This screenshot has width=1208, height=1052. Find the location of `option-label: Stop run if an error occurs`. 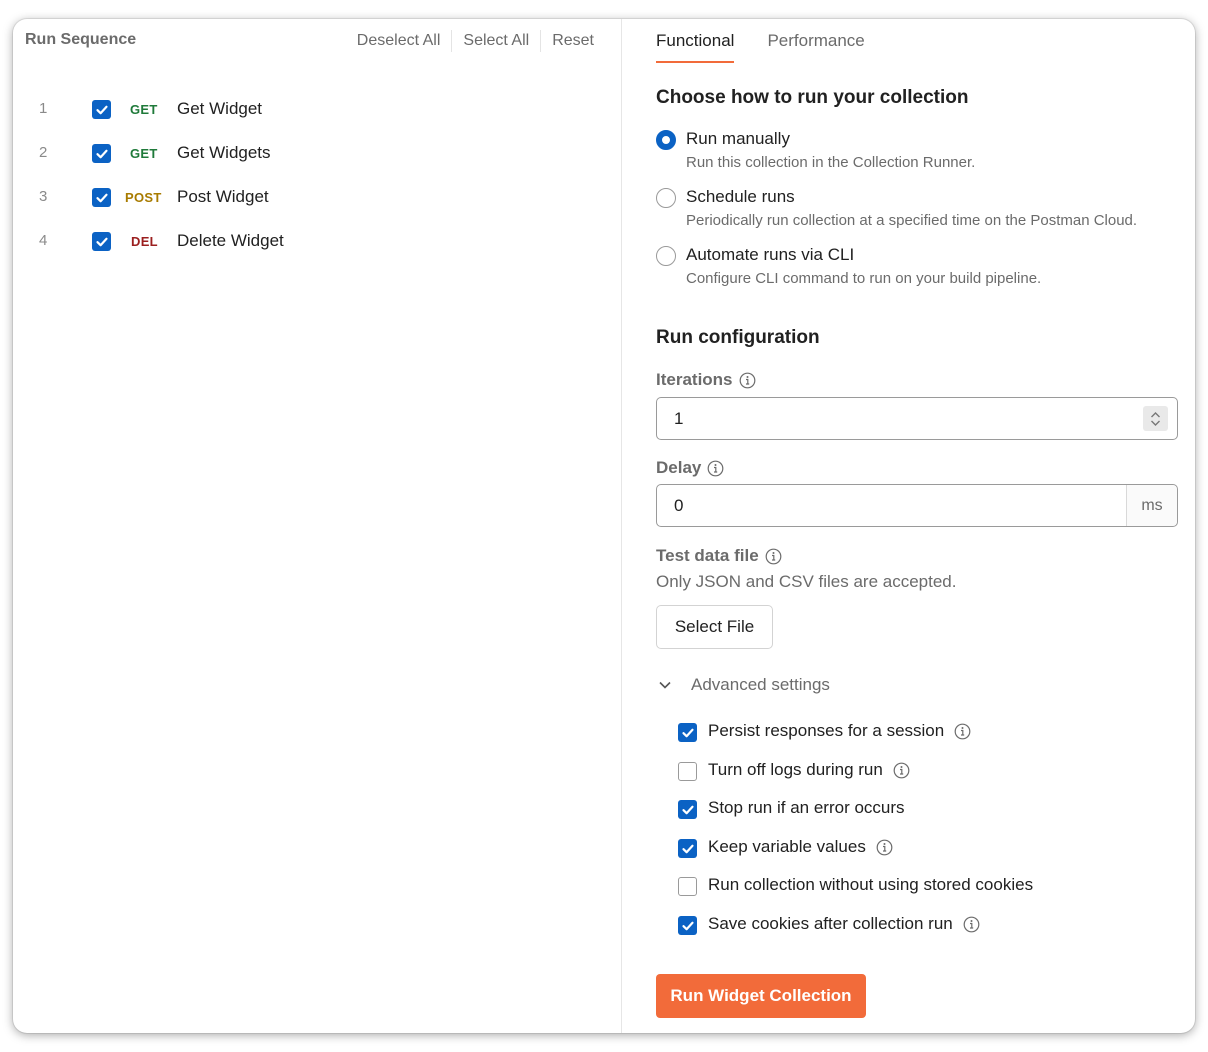

option-label: Stop run if an error occurs is located at coordinates (806, 808).